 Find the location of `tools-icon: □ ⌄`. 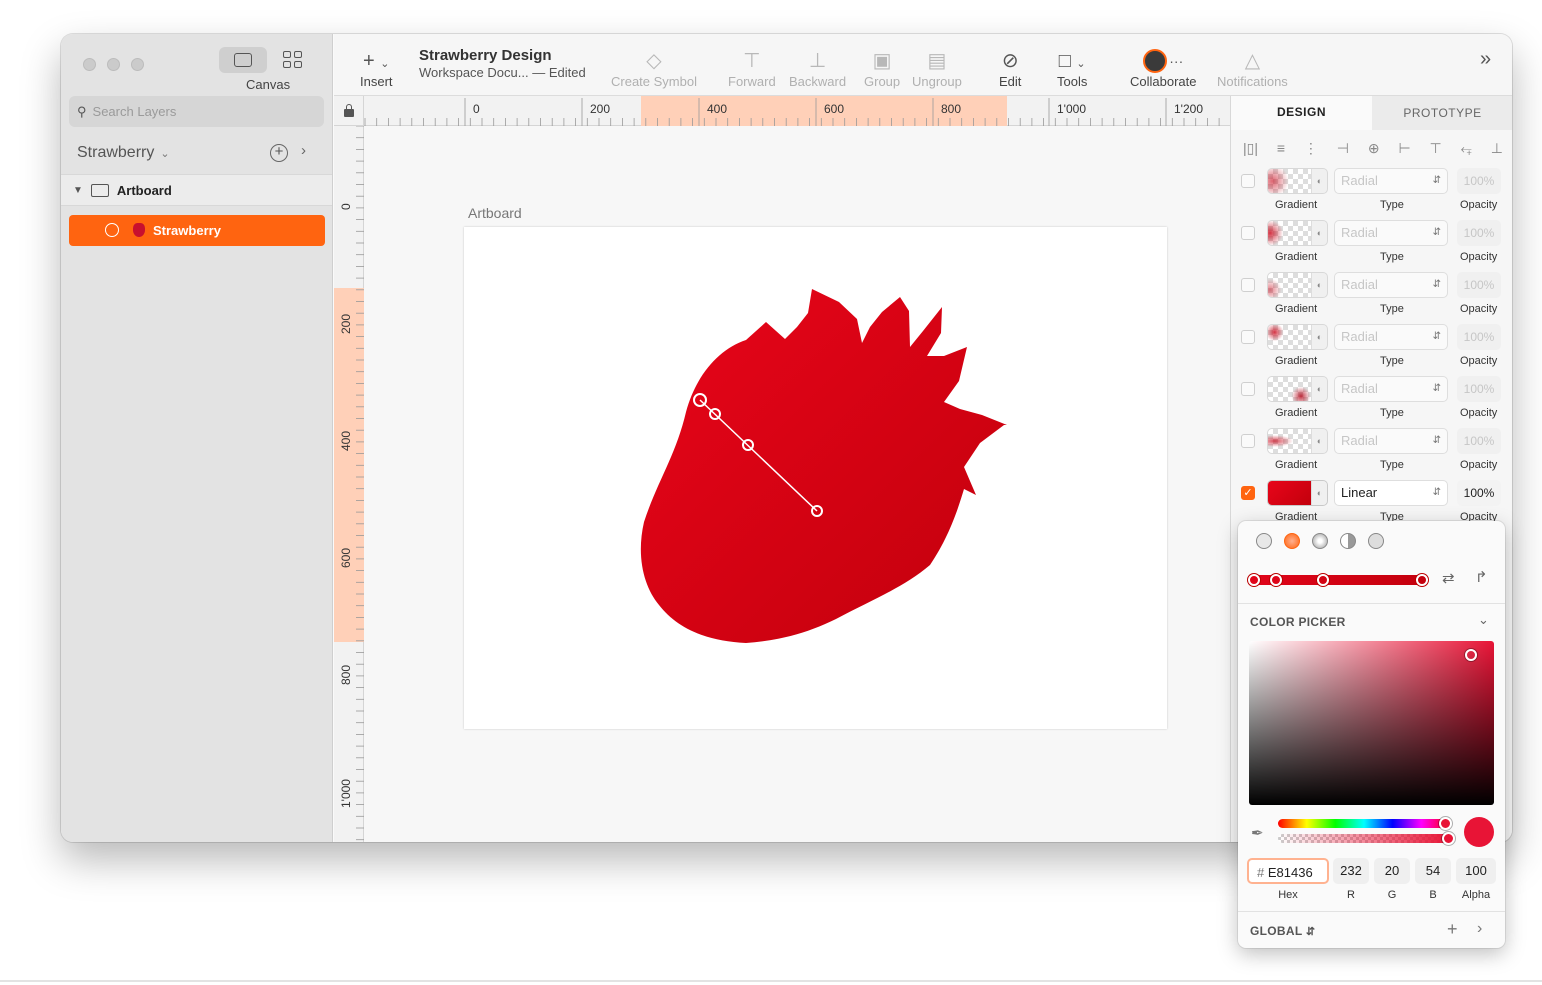

tools-icon: □ ⌄ is located at coordinates (1072, 61).